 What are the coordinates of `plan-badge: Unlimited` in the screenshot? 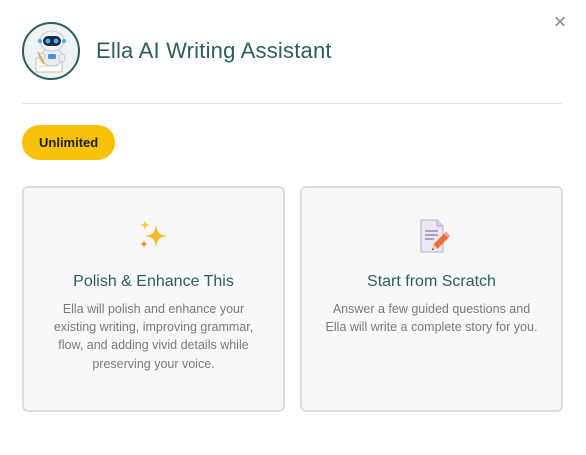 It's located at (69, 142).